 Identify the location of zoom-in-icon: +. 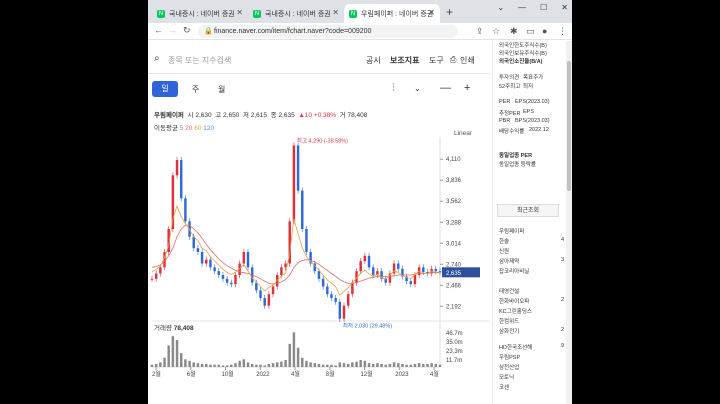
(467, 88).